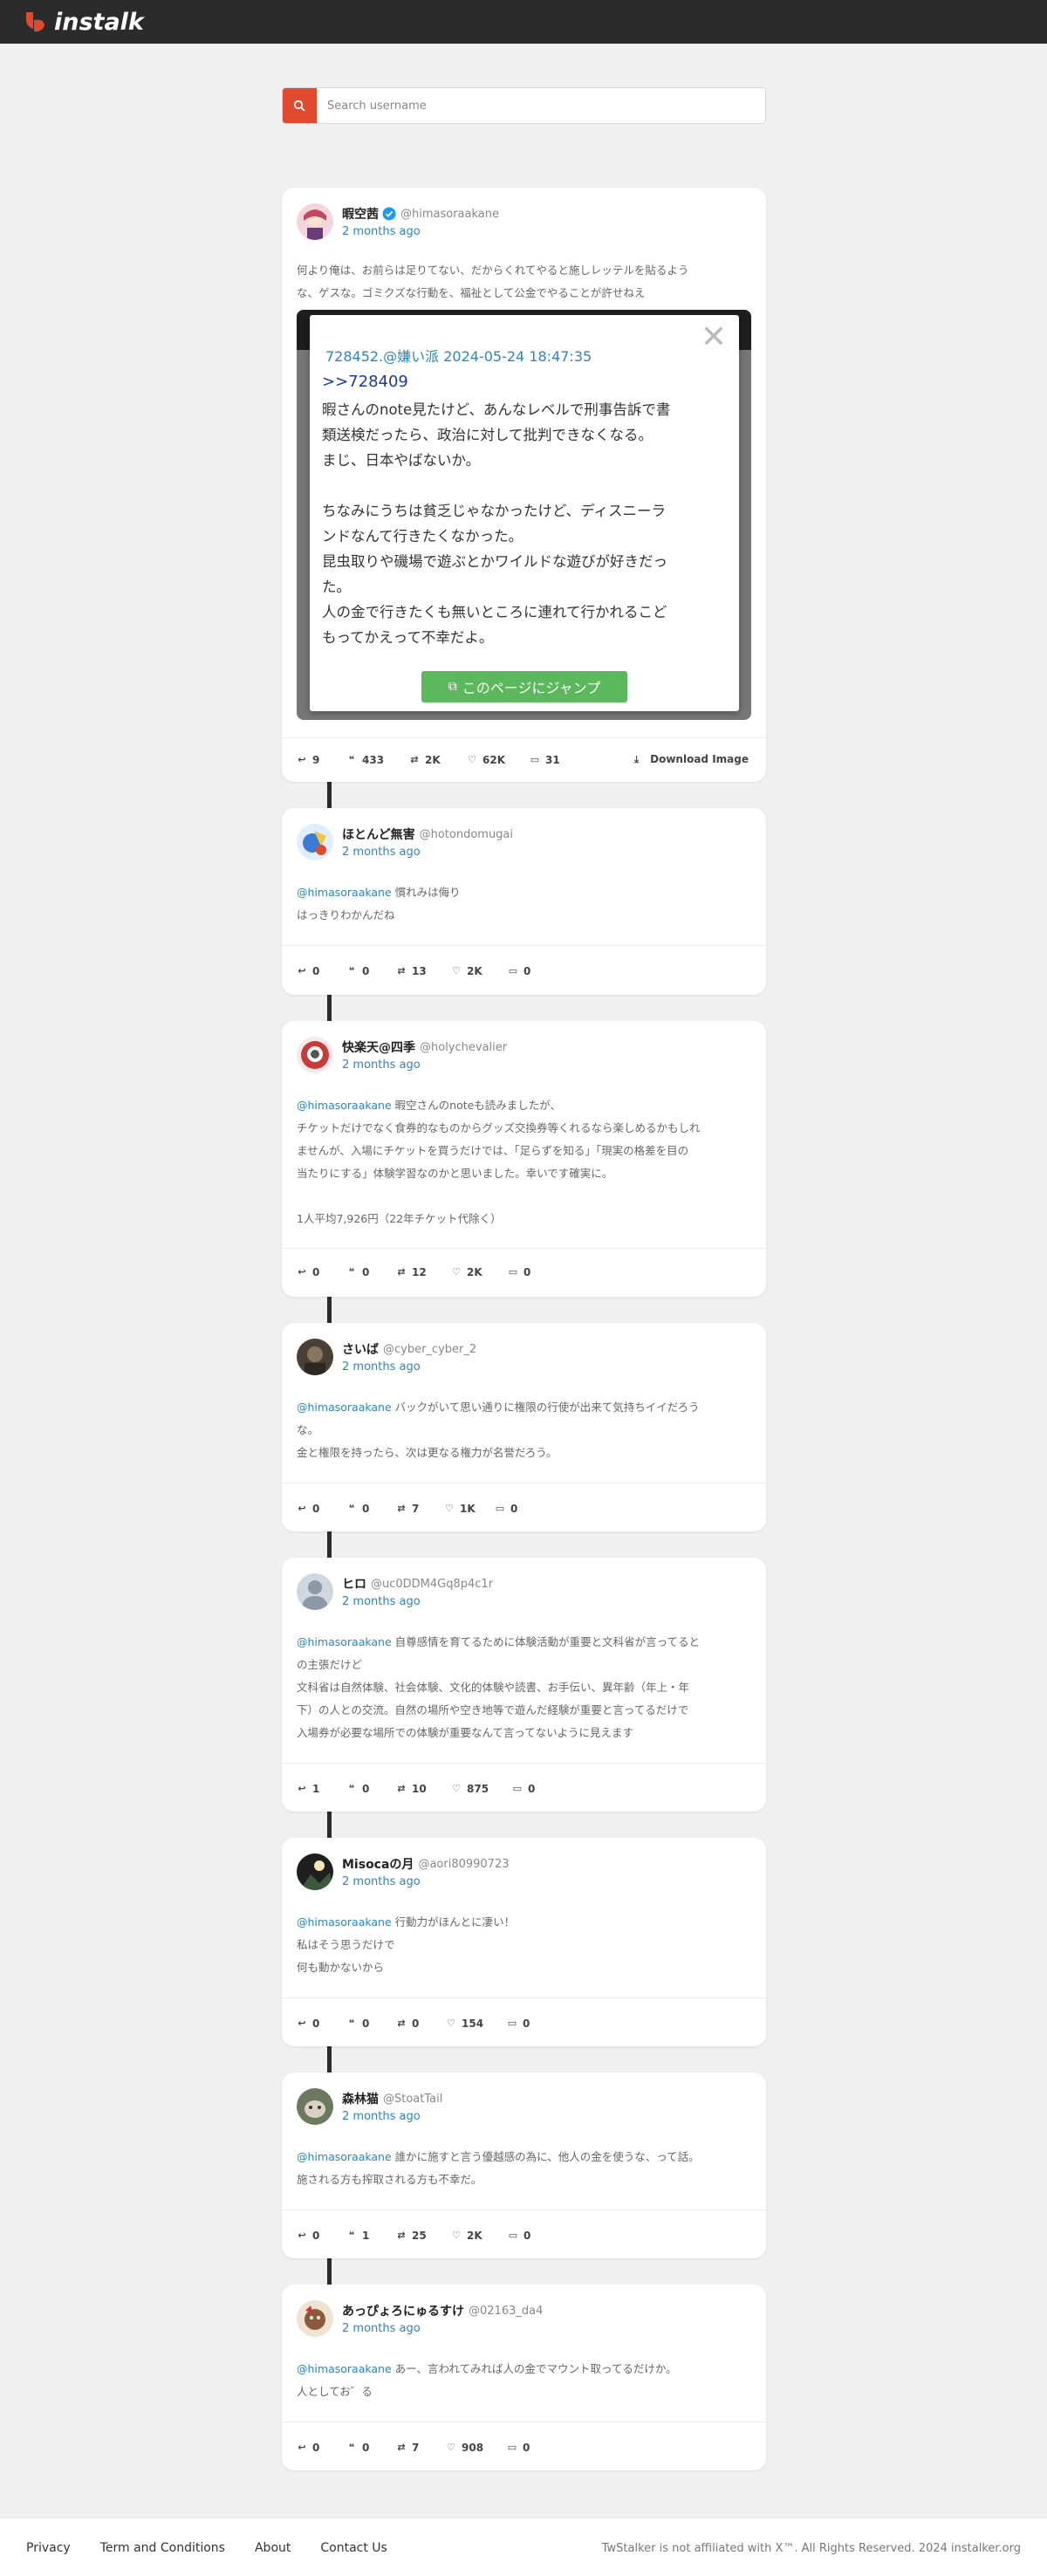  I want to click on username-handle: @02163_da4, so click(506, 2311).